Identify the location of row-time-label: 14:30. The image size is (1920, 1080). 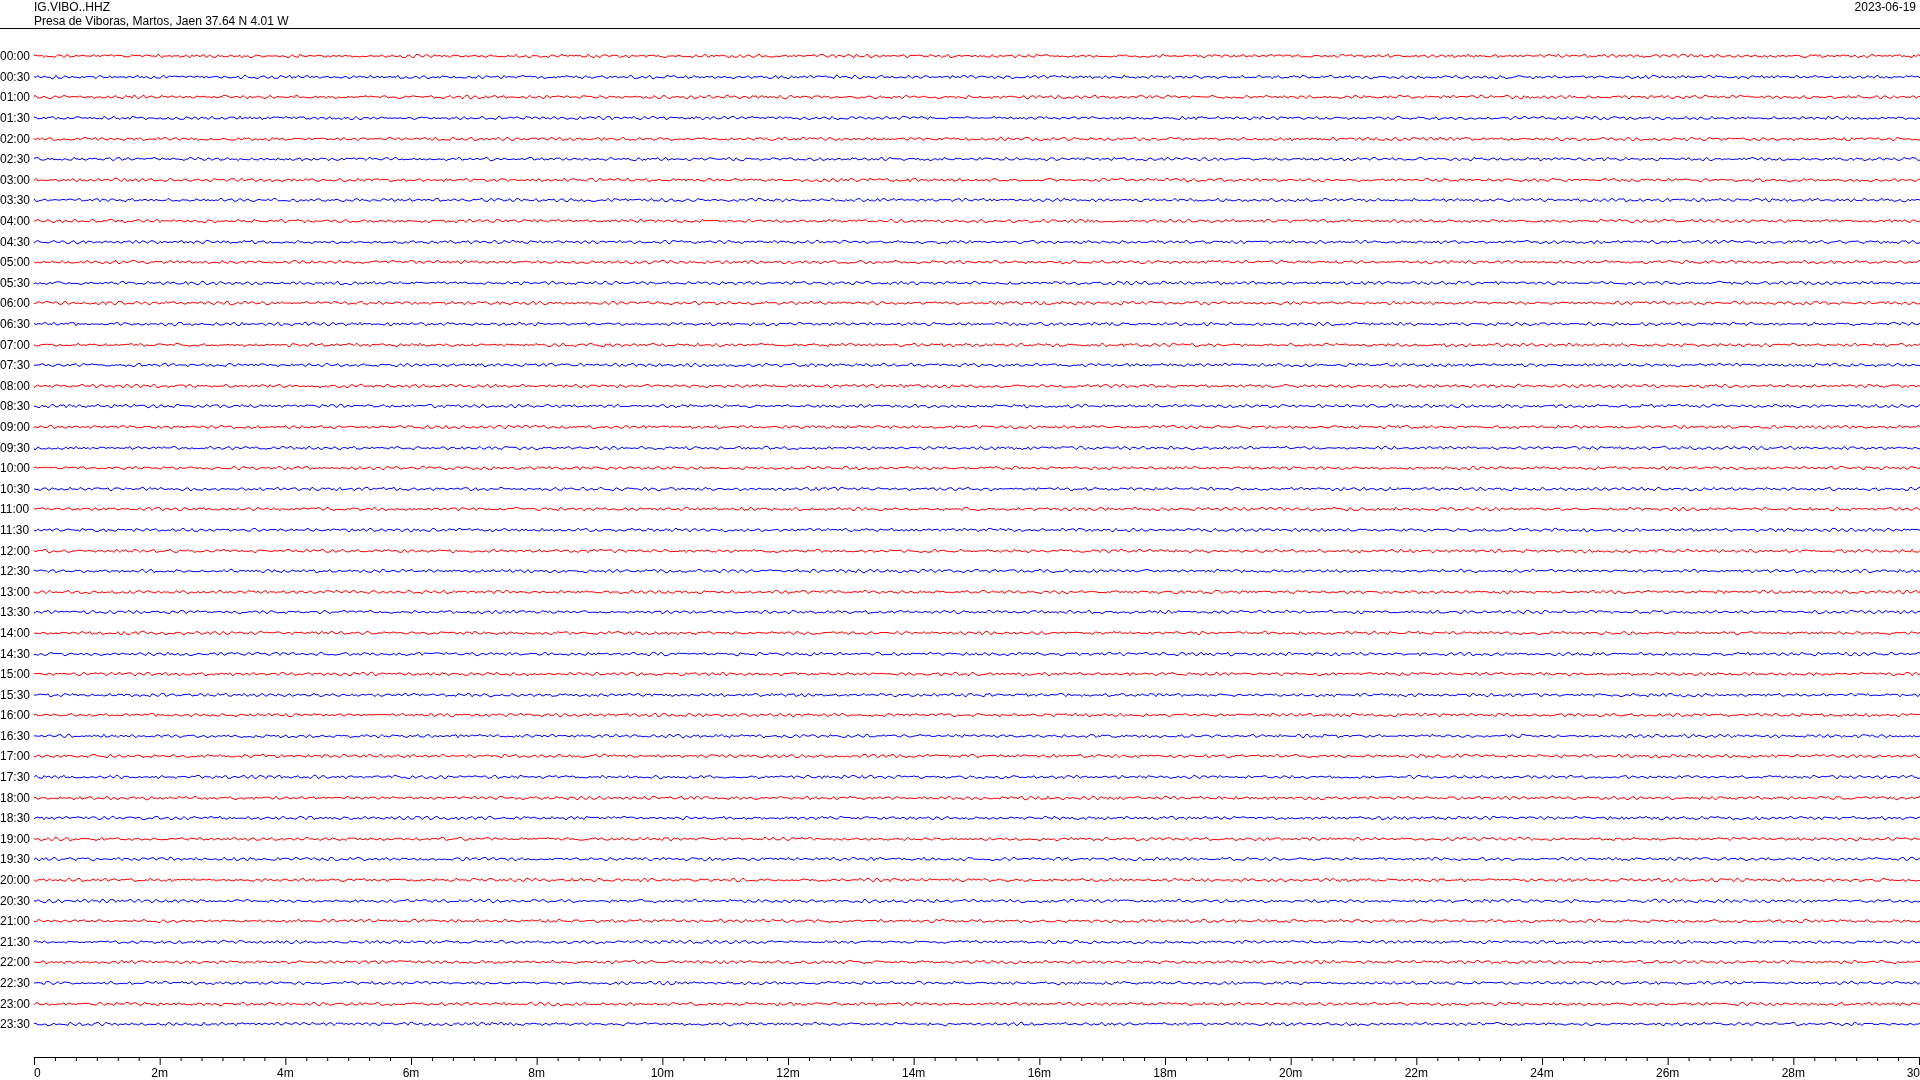
(16, 653).